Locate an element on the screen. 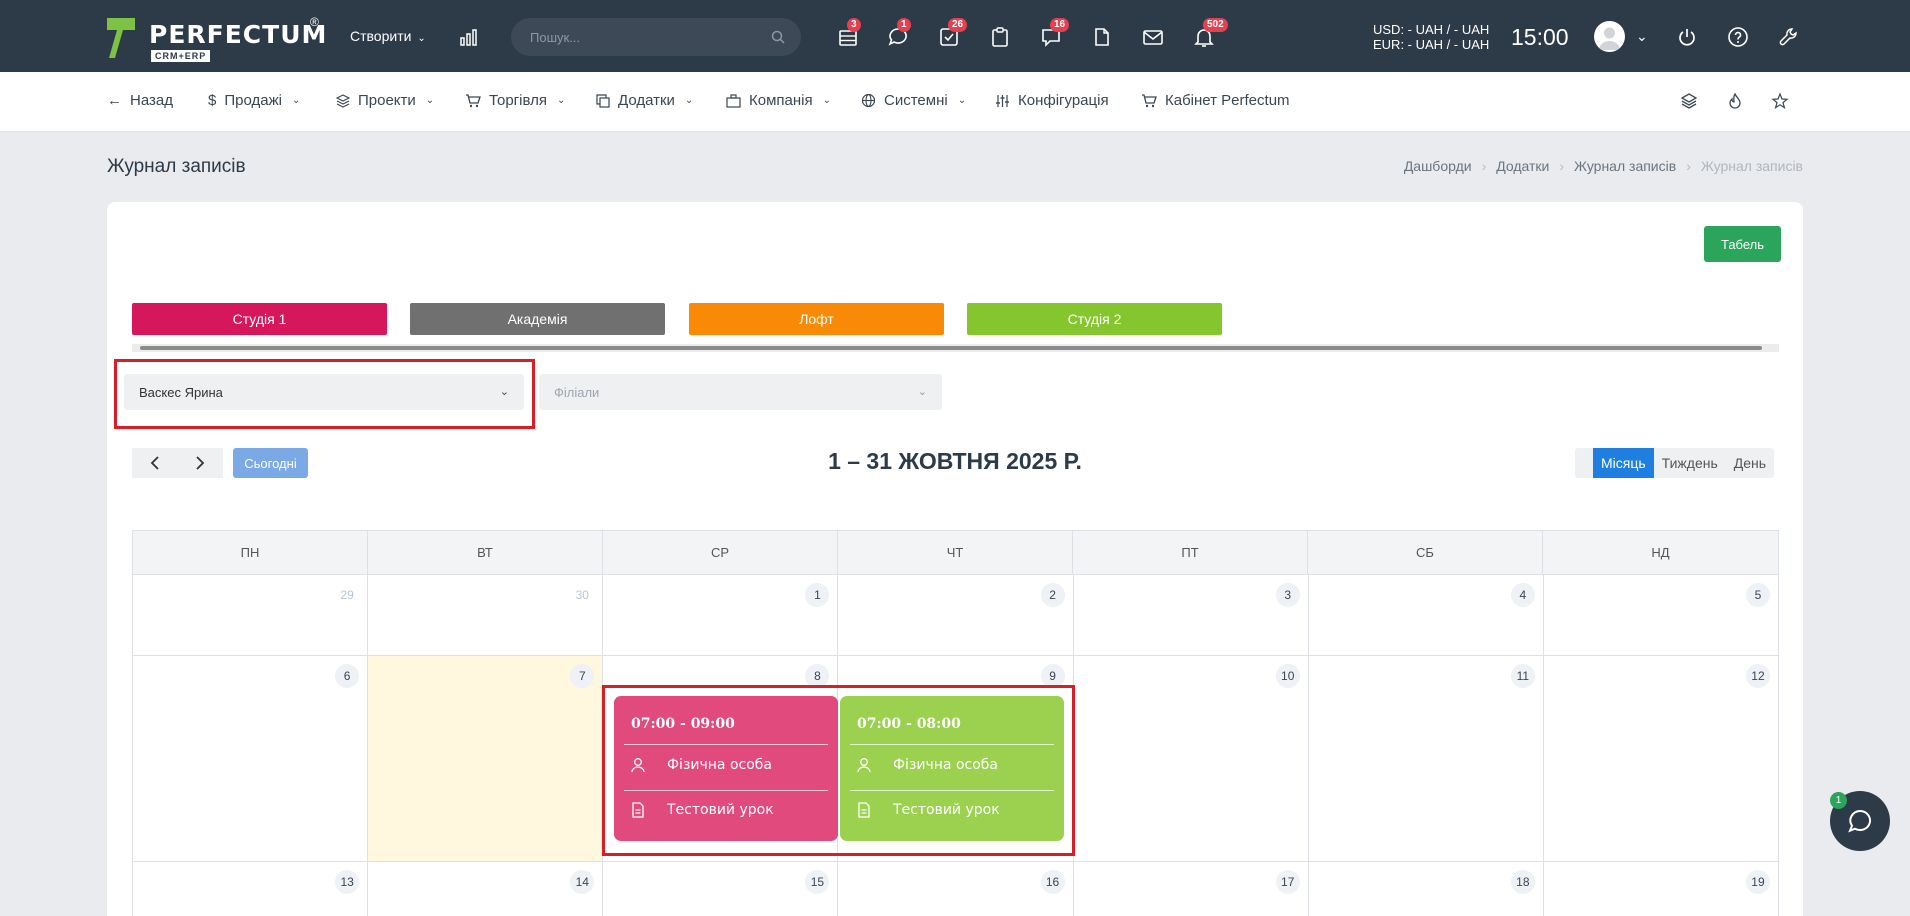 The height and width of the screenshot is (916, 1910). tasks-button: 26 is located at coordinates (953, 33).